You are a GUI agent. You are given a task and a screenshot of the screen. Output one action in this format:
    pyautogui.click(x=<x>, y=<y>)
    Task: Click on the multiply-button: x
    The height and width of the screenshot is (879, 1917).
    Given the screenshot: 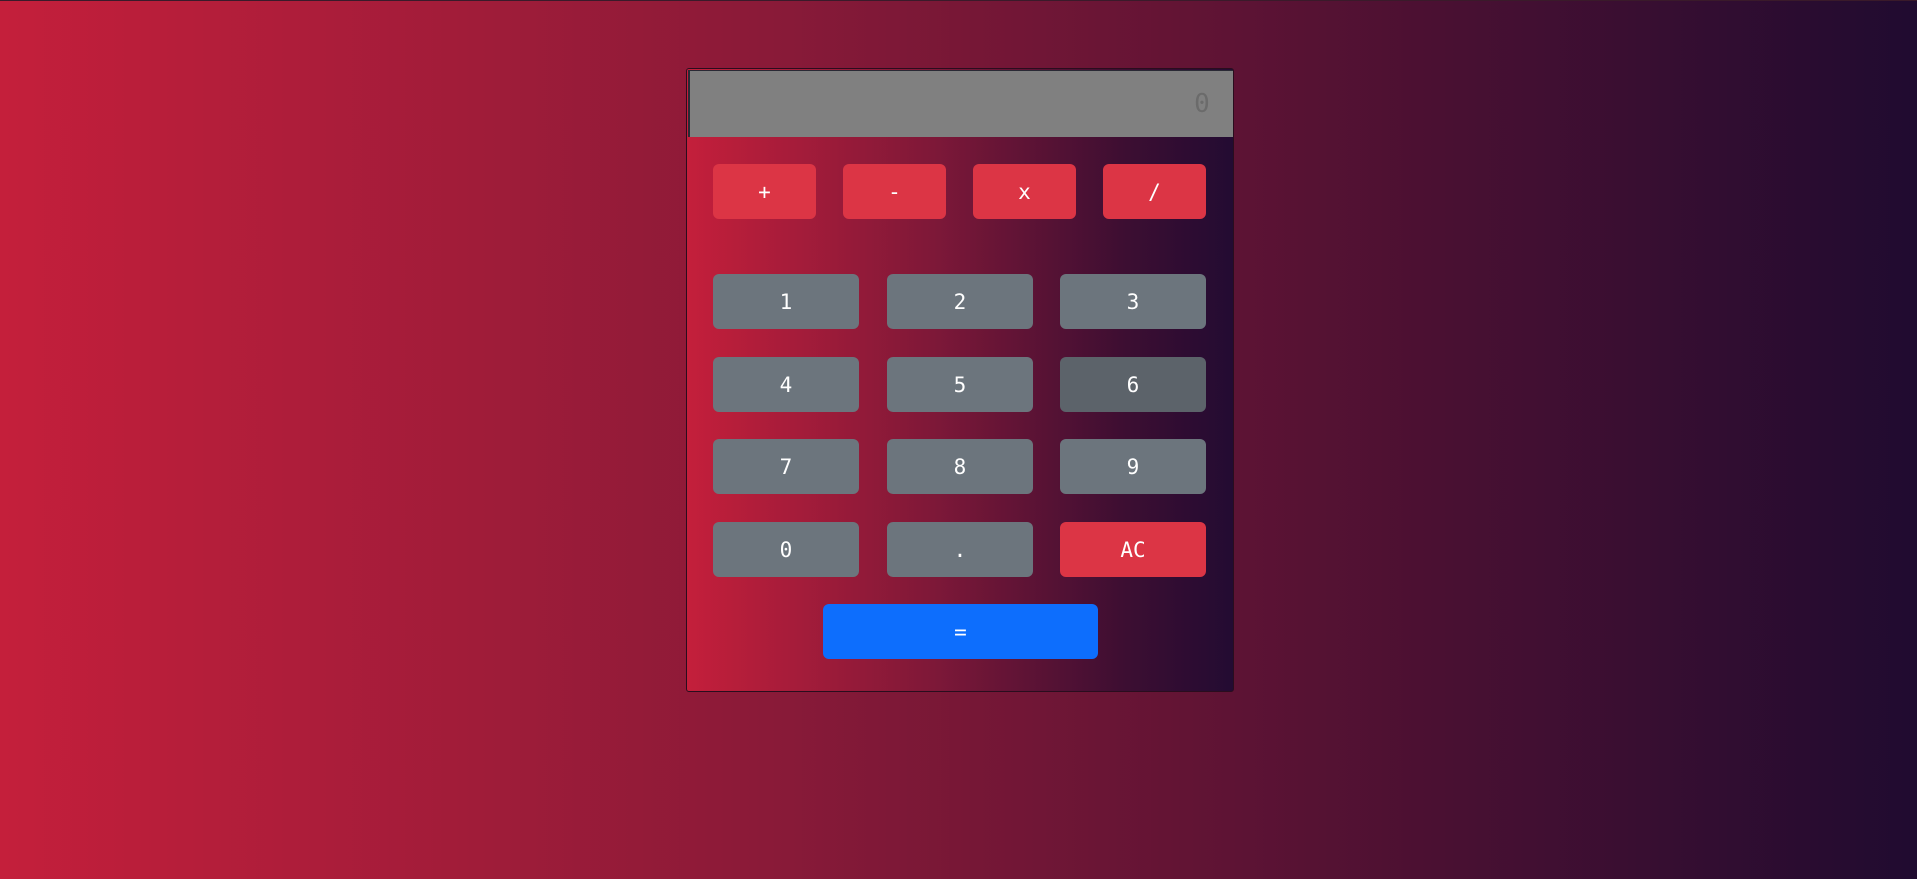 What is the action you would take?
    pyautogui.click(x=1024, y=191)
    